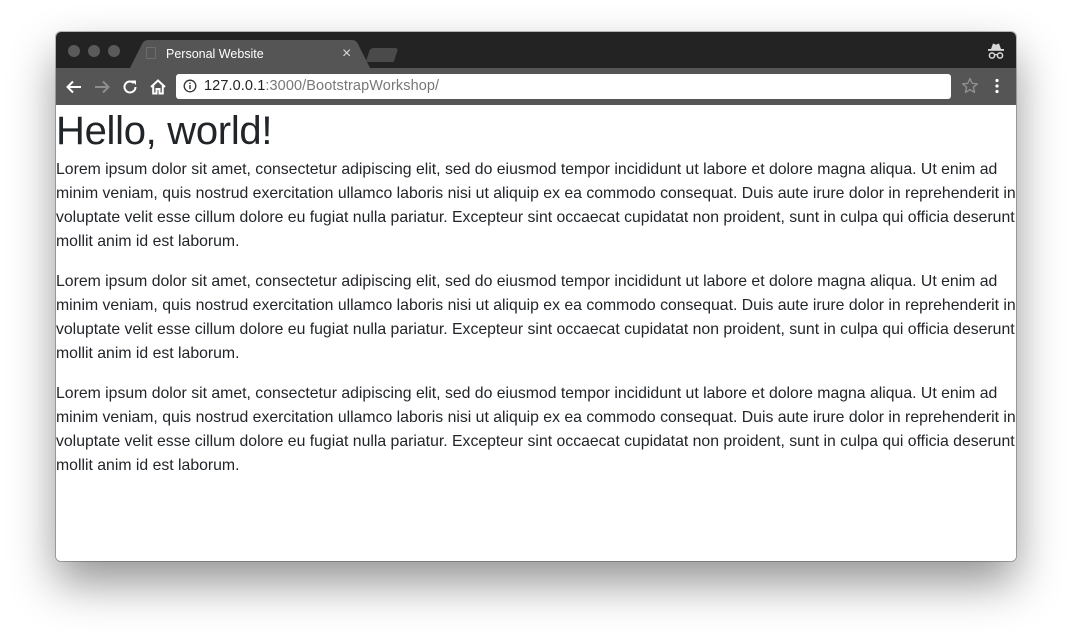  What do you see at coordinates (970, 86) in the screenshot?
I see `star-icon` at bounding box center [970, 86].